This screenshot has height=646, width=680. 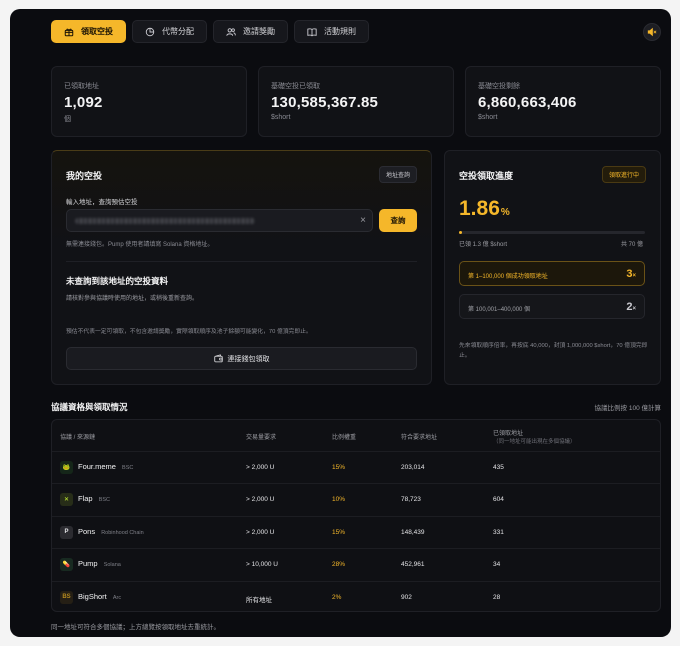 I want to click on logo-glyph: 🐸, so click(x=66, y=468).